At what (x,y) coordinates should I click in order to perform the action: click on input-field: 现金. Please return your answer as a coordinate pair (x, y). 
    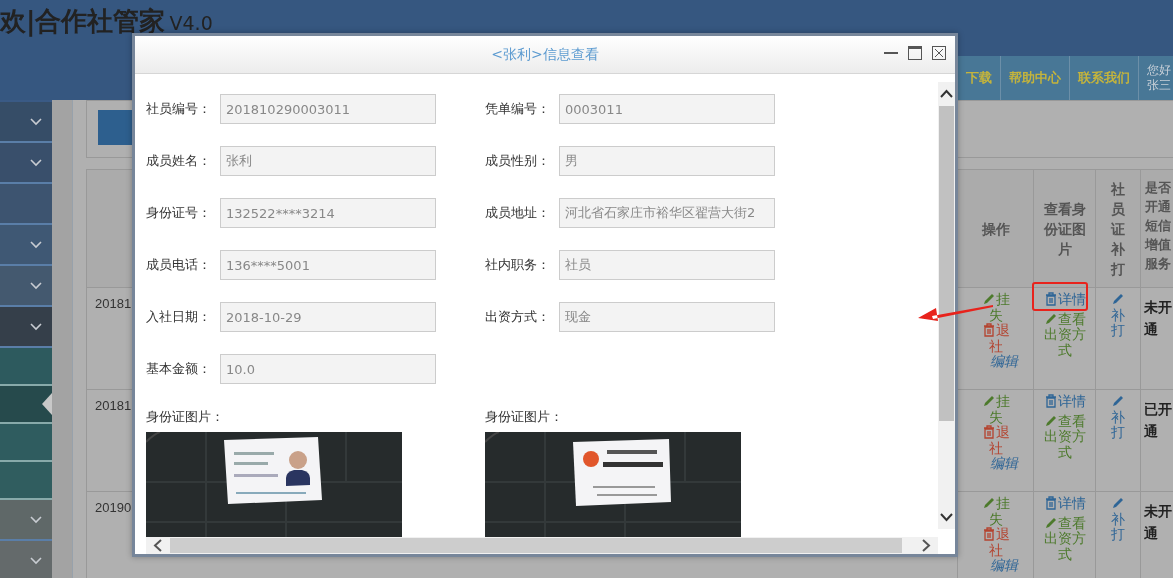
    Looking at the image, I should click on (667, 317).